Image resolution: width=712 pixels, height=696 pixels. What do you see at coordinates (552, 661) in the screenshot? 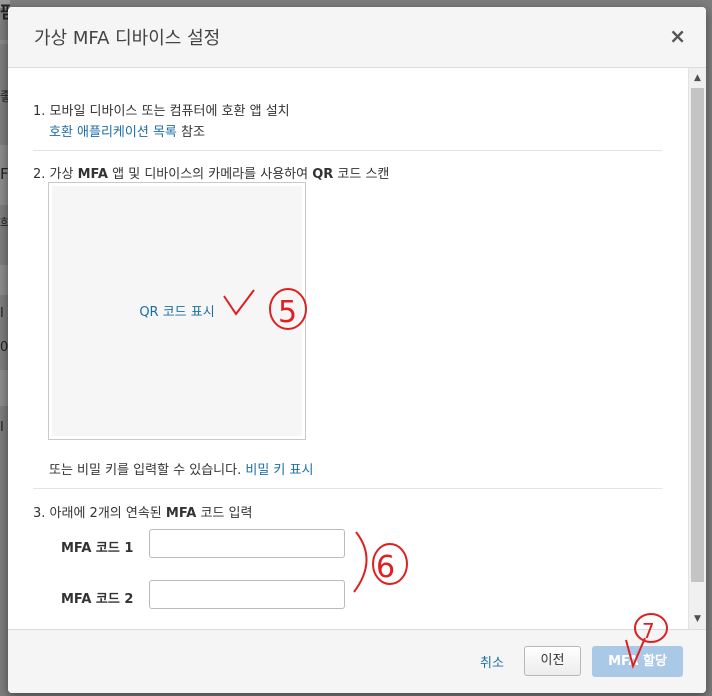
I see `previous-button: 이전` at bounding box center [552, 661].